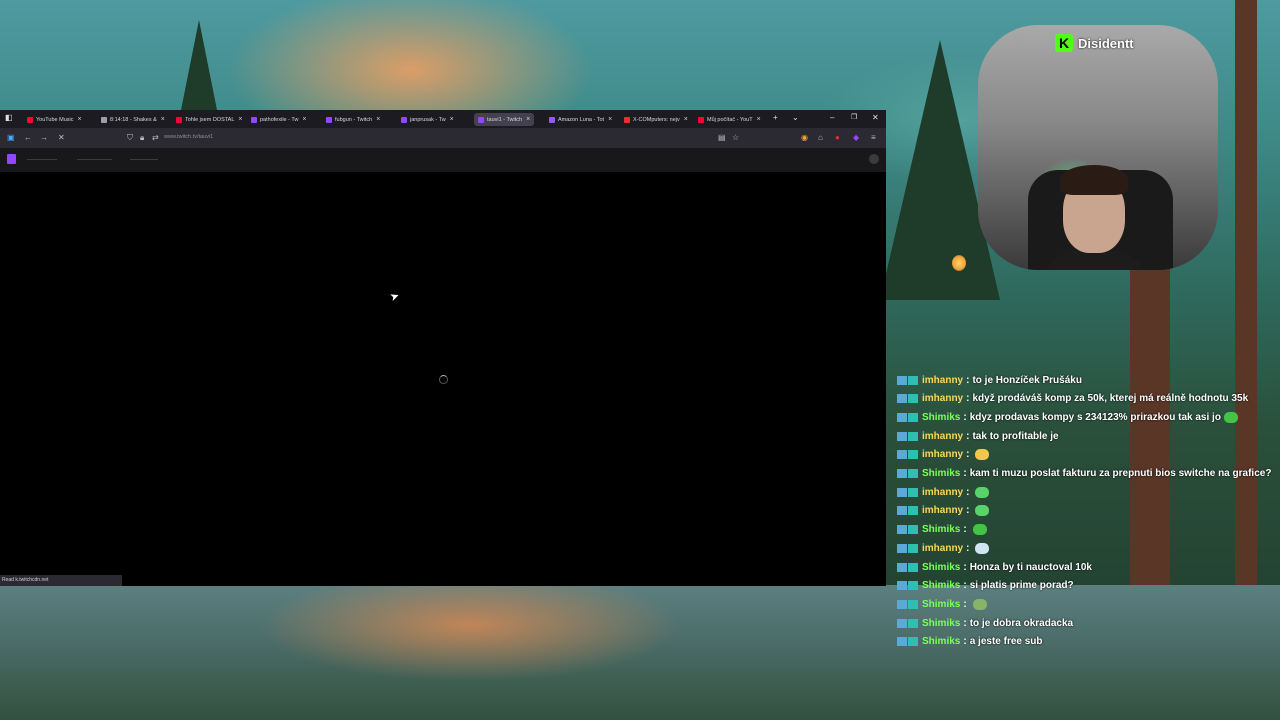 The width and height of the screenshot is (1280, 720). What do you see at coordinates (832, 117) in the screenshot?
I see `minimize-button: –` at bounding box center [832, 117].